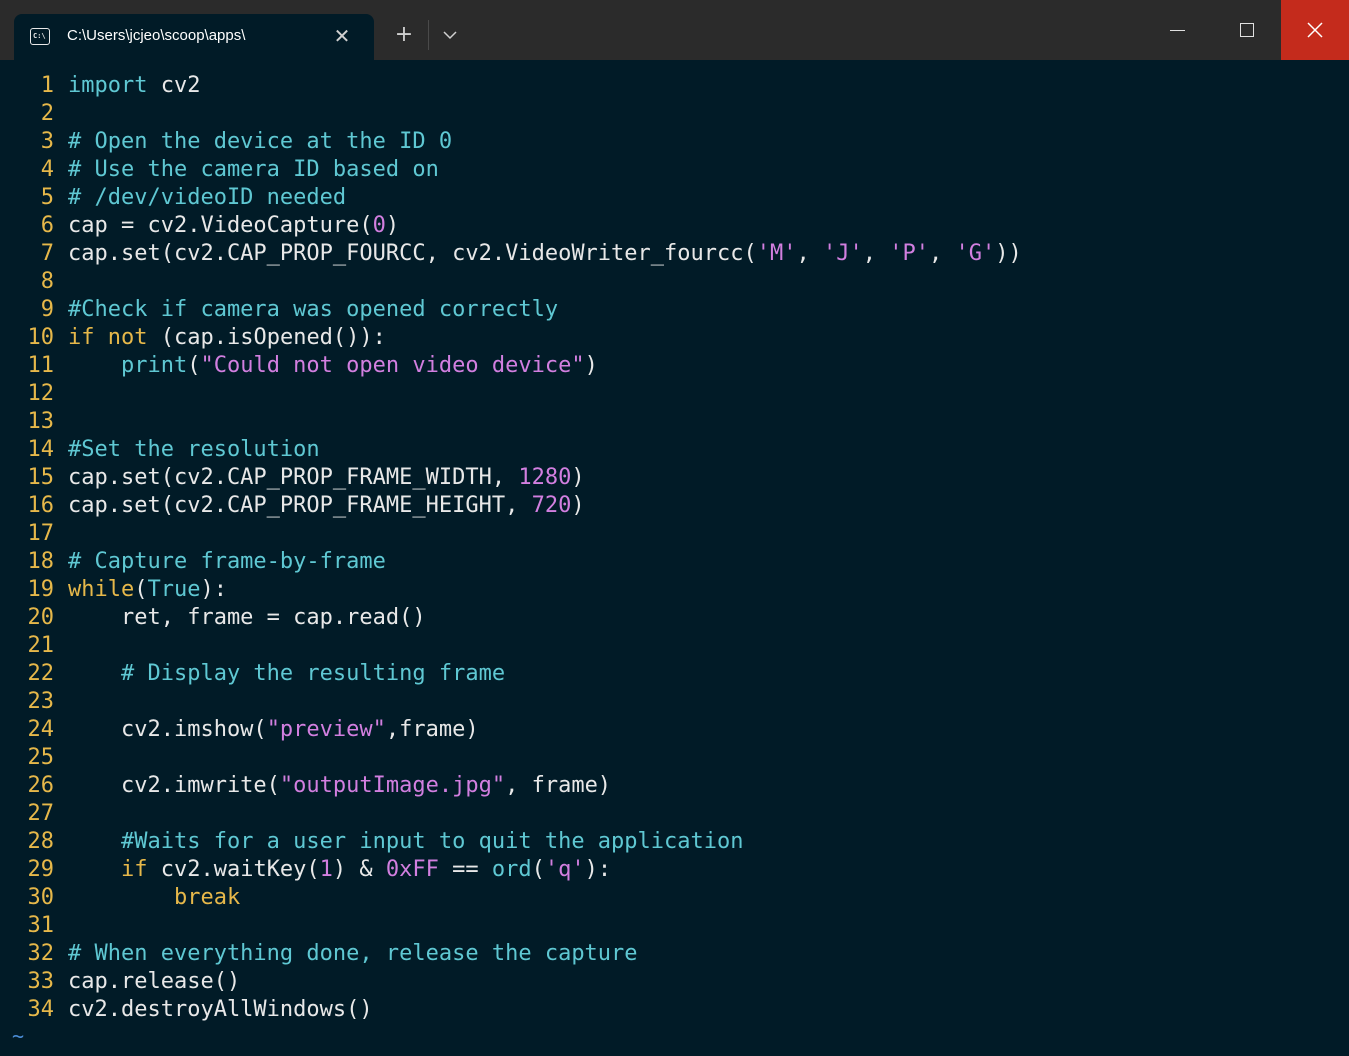  Describe the element at coordinates (41, 673) in the screenshot. I see `line-number: 22` at that location.